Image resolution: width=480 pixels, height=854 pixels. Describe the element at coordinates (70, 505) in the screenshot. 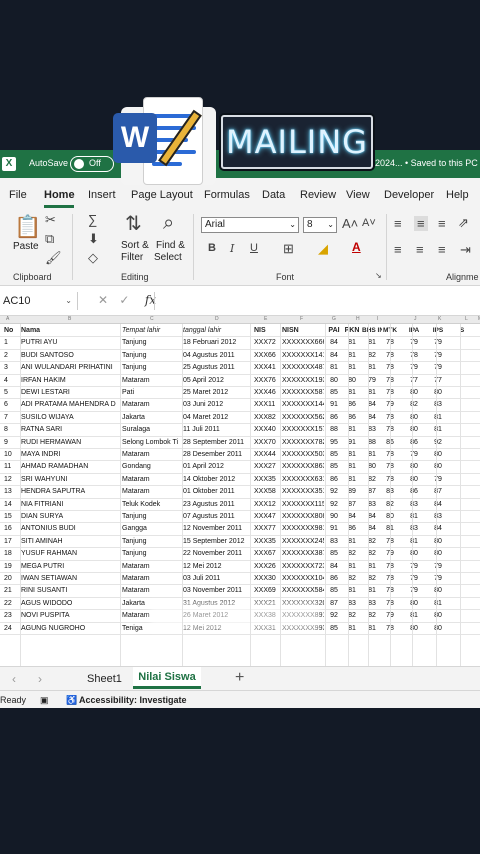

I see `table-cell: NIA FITRIANI` at that location.